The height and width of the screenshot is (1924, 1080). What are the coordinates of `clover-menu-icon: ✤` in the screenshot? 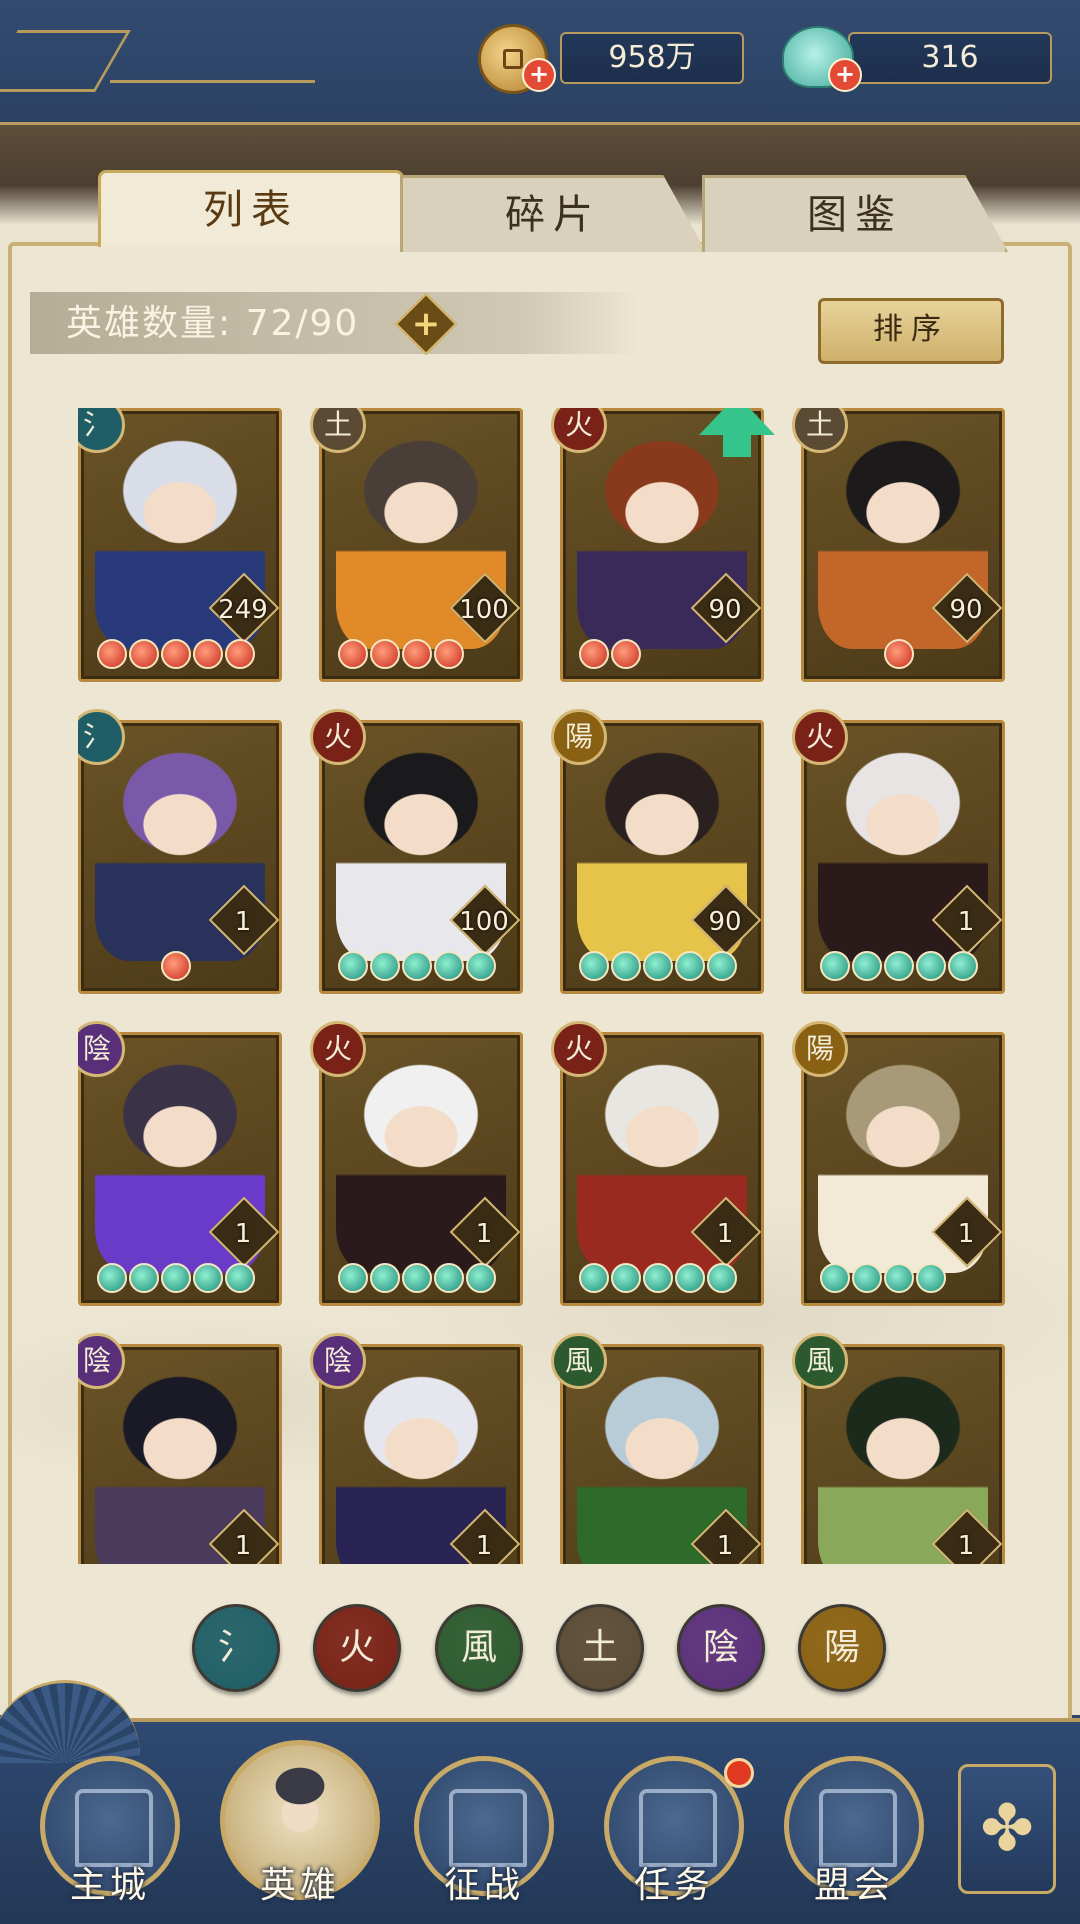 It's located at (1007, 1829).